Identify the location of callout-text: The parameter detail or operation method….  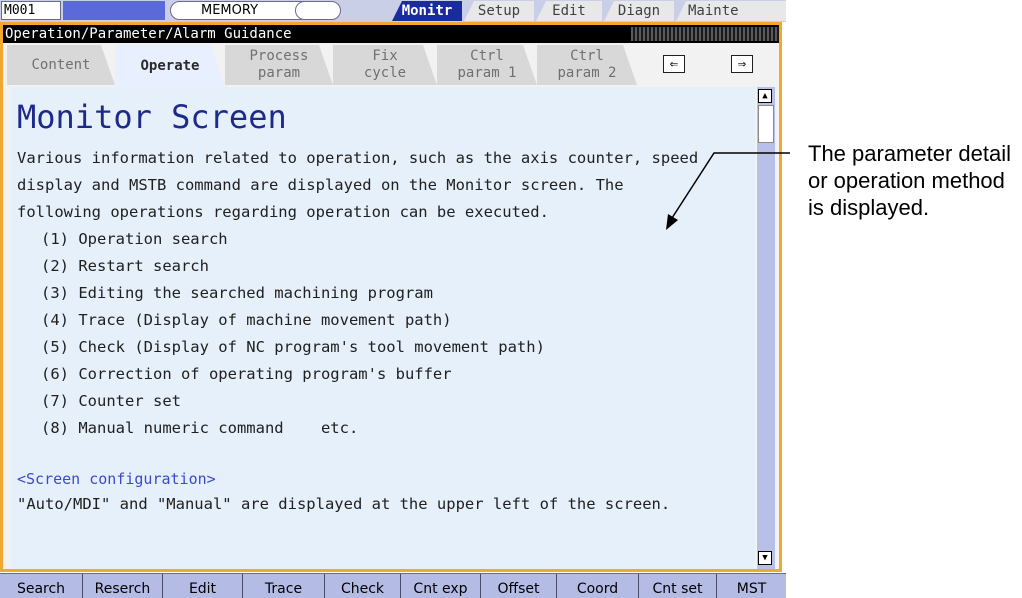
(909, 180).